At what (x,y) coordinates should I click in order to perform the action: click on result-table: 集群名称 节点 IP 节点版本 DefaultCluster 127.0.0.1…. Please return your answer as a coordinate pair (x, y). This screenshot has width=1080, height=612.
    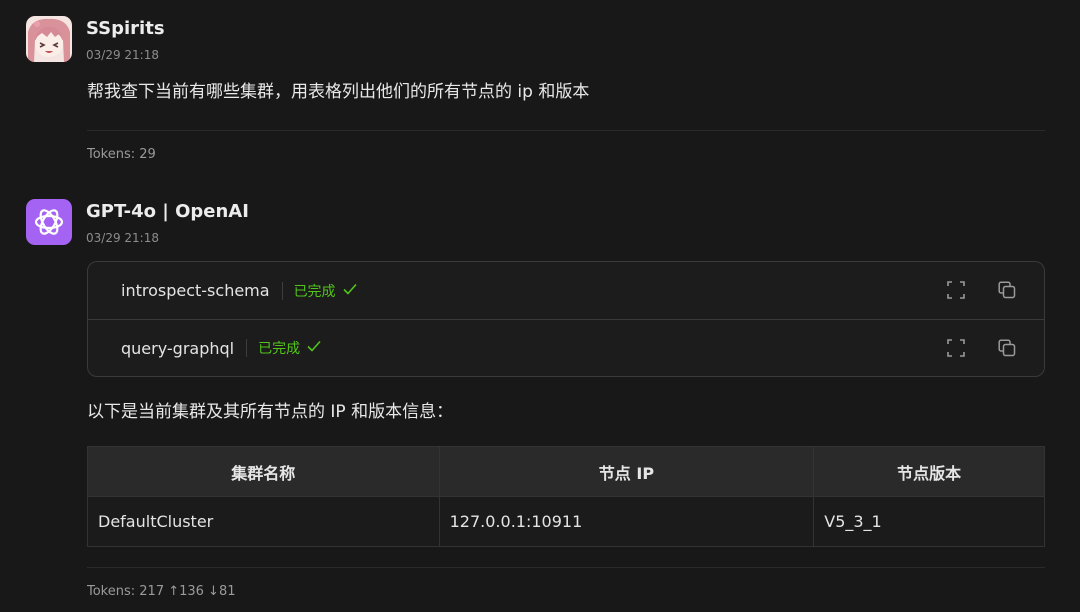
    Looking at the image, I should click on (566, 496).